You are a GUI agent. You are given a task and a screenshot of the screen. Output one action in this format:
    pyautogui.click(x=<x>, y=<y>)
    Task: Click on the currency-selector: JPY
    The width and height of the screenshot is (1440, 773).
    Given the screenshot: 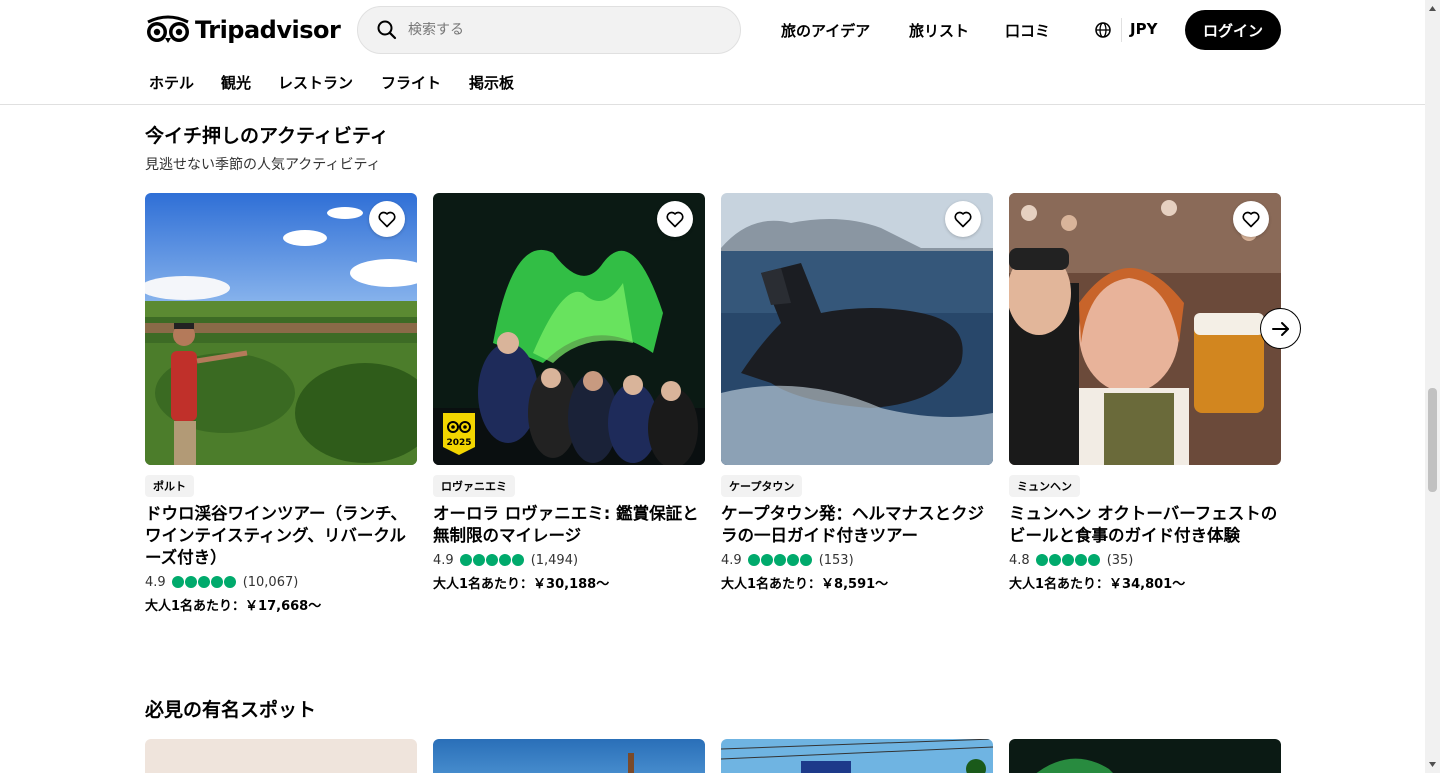 What is the action you would take?
    pyautogui.click(x=1143, y=29)
    